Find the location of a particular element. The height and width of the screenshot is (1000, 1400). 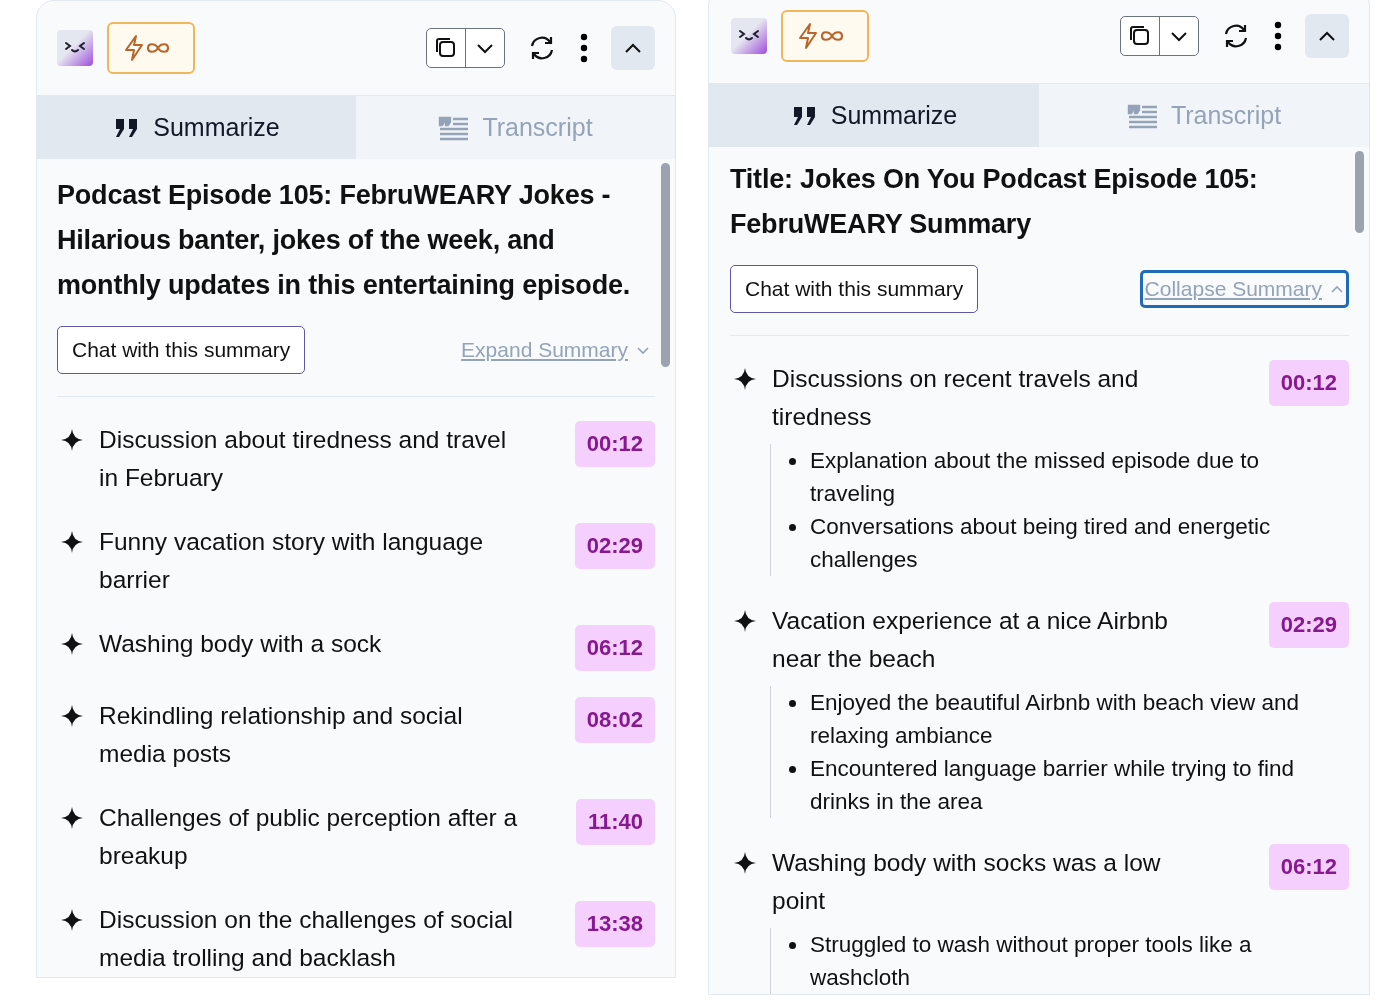

summary-point: Discussions on recent travels and tiredness is located at coordinates (956, 398).